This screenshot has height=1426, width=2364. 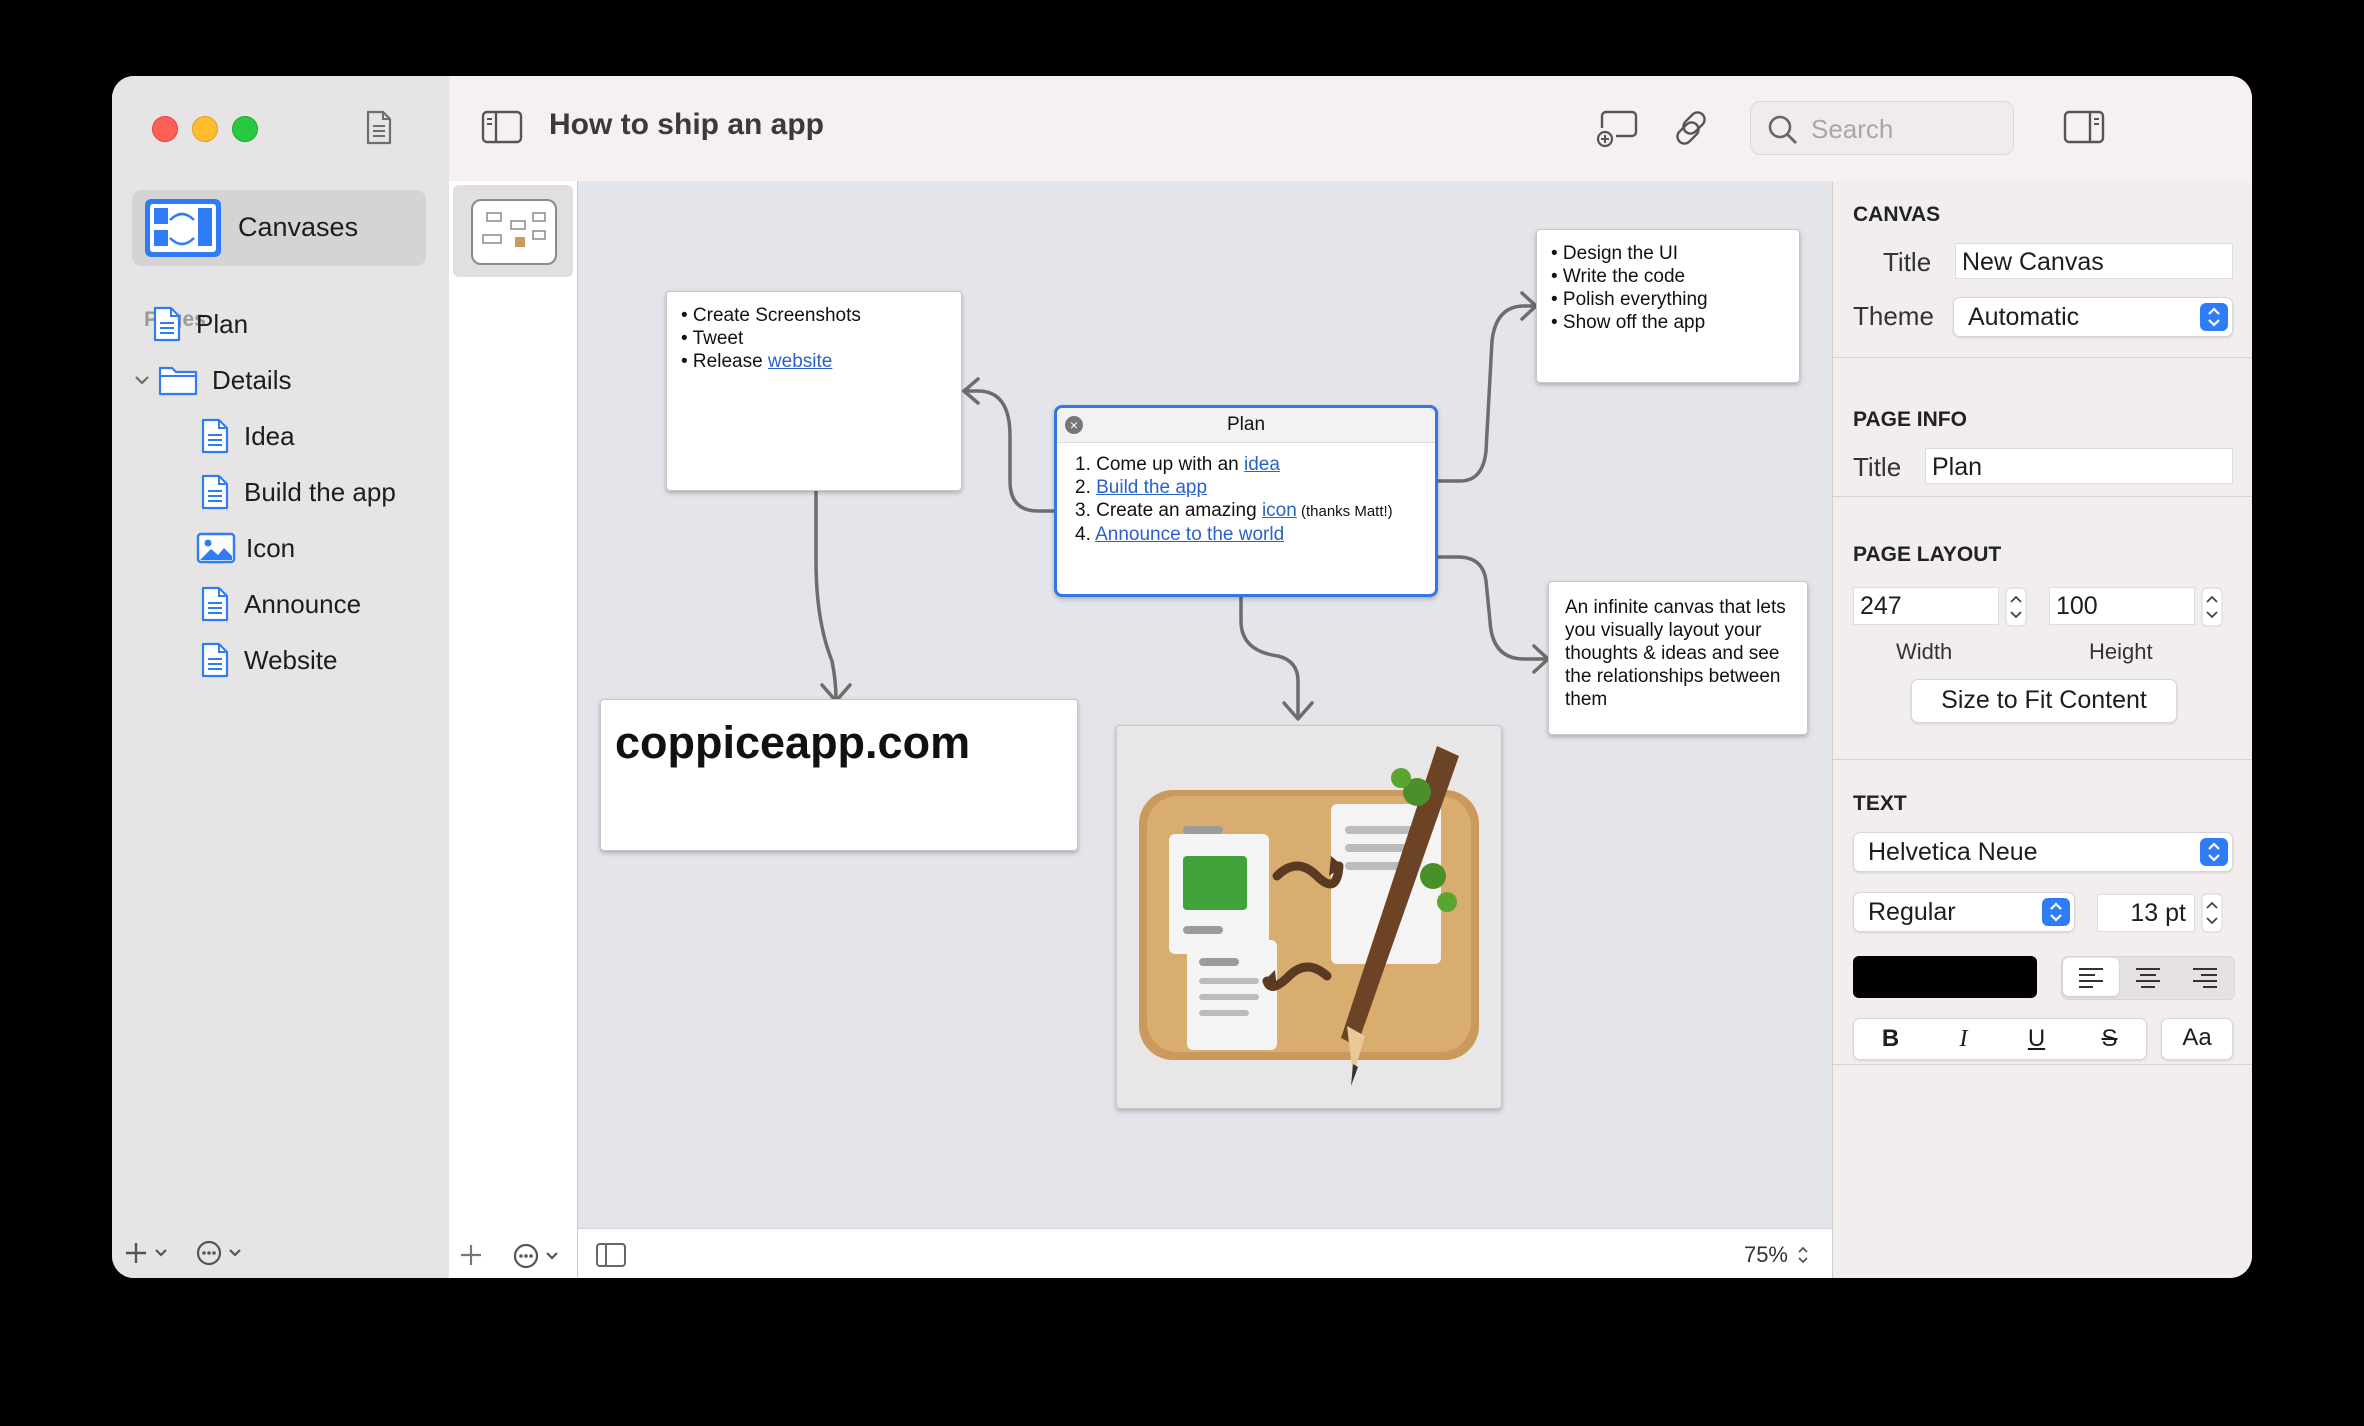 What do you see at coordinates (2212, 913) in the screenshot?
I see `font-size-stepper` at bounding box center [2212, 913].